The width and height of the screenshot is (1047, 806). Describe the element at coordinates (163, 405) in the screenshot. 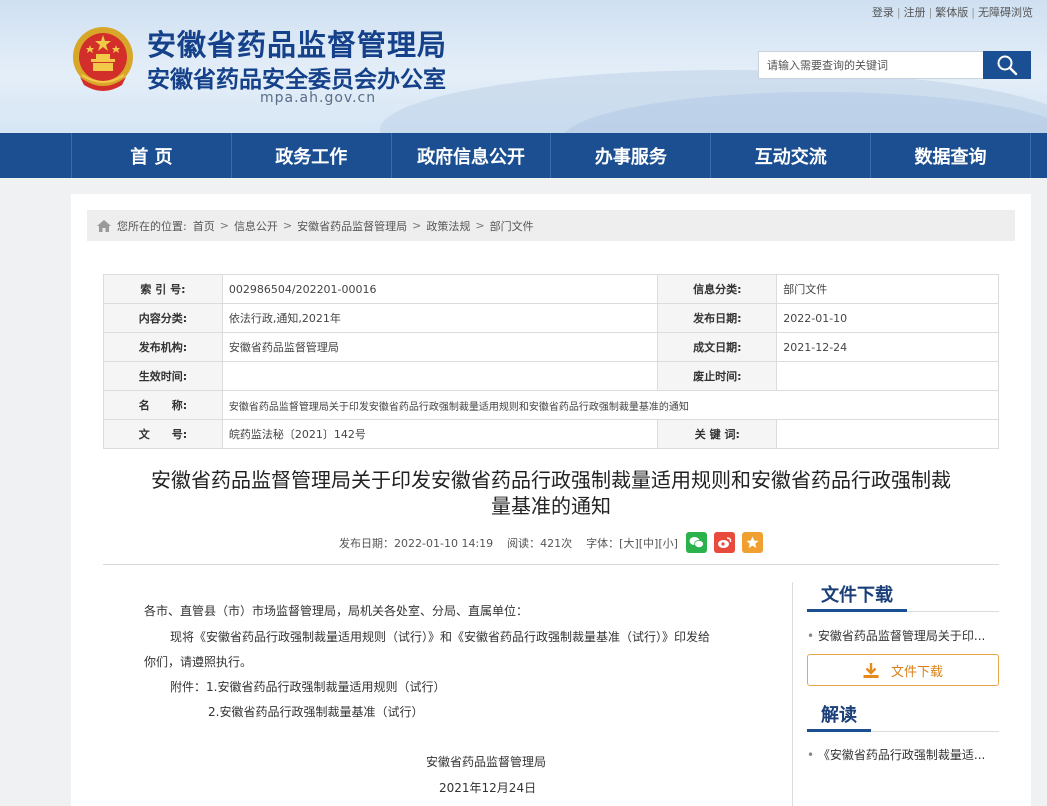

I see `name-label: 名 称:` at that location.